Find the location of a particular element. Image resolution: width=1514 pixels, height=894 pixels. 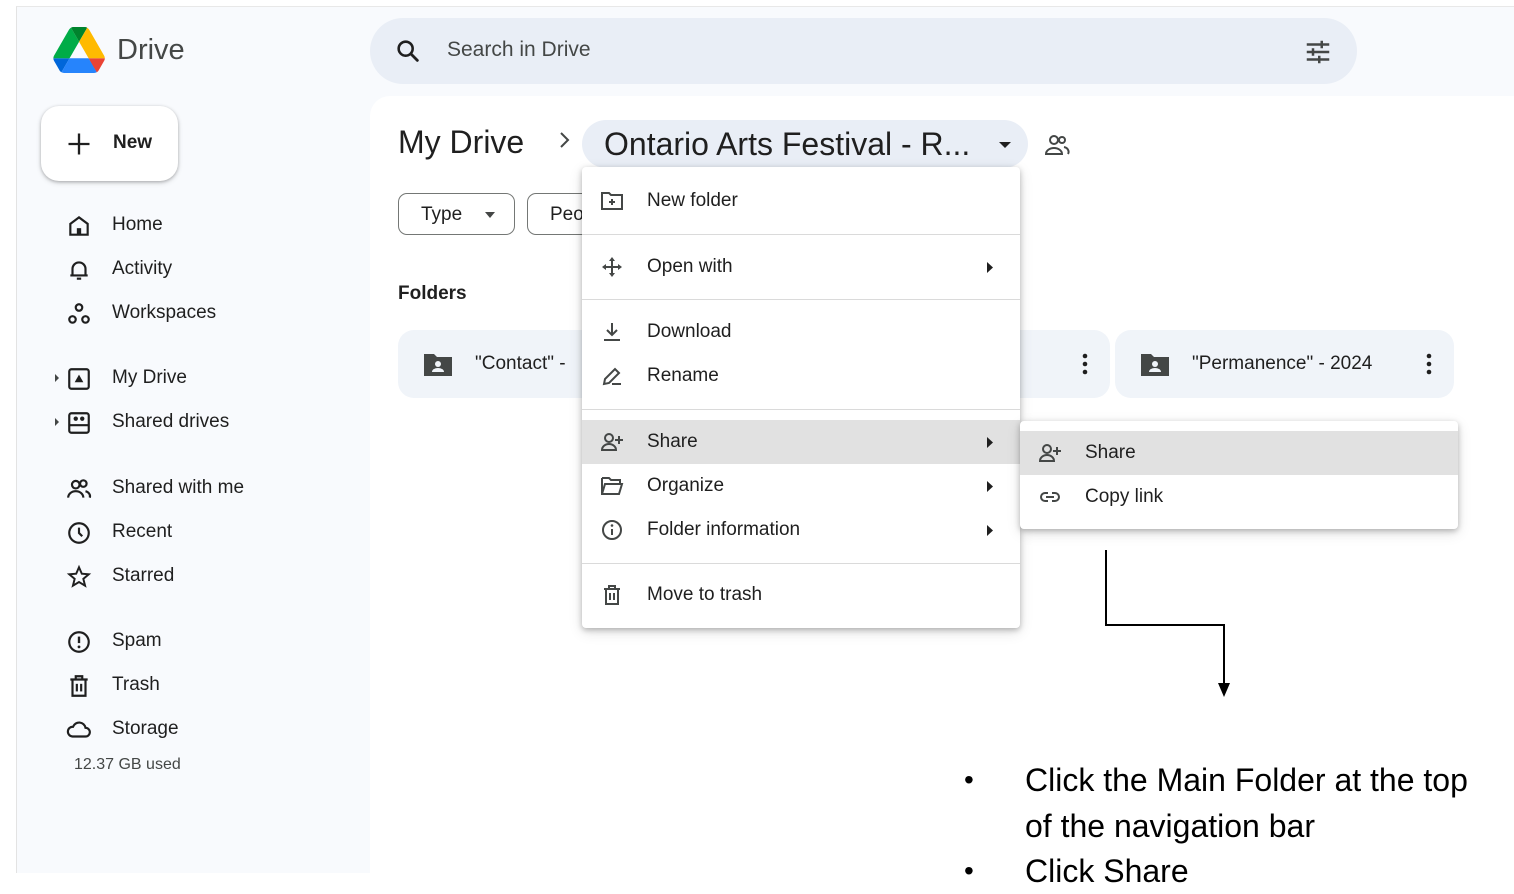

sidebar-item-my-drive: My Drive is located at coordinates (187, 379).